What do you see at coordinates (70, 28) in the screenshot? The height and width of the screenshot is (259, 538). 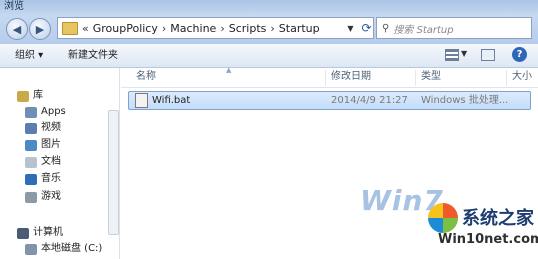 I see `folder-icon` at bounding box center [70, 28].